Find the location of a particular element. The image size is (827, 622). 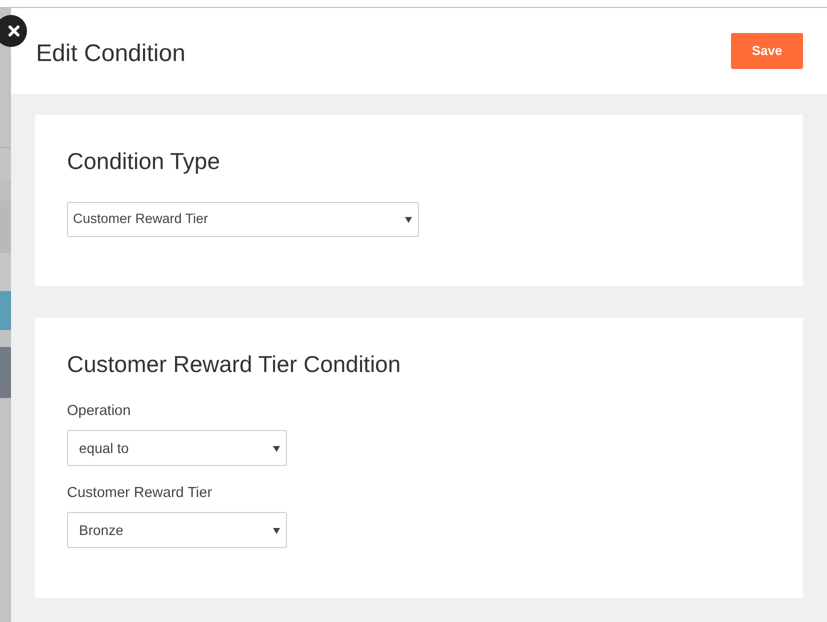

field-label: Customer Reward Tier is located at coordinates (139, 493).